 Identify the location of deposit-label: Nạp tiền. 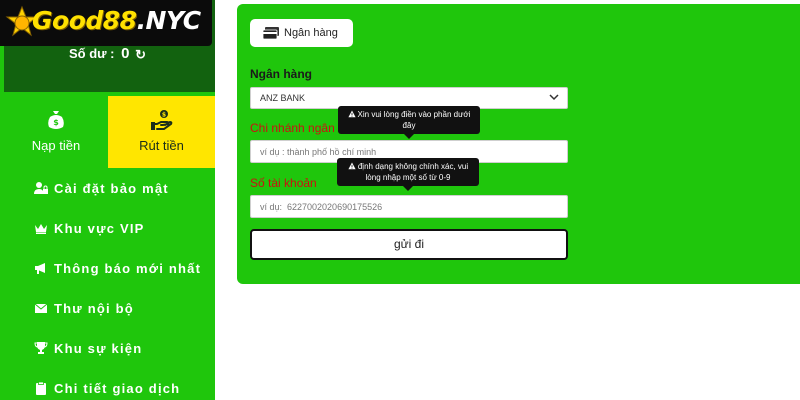
(56, 145).